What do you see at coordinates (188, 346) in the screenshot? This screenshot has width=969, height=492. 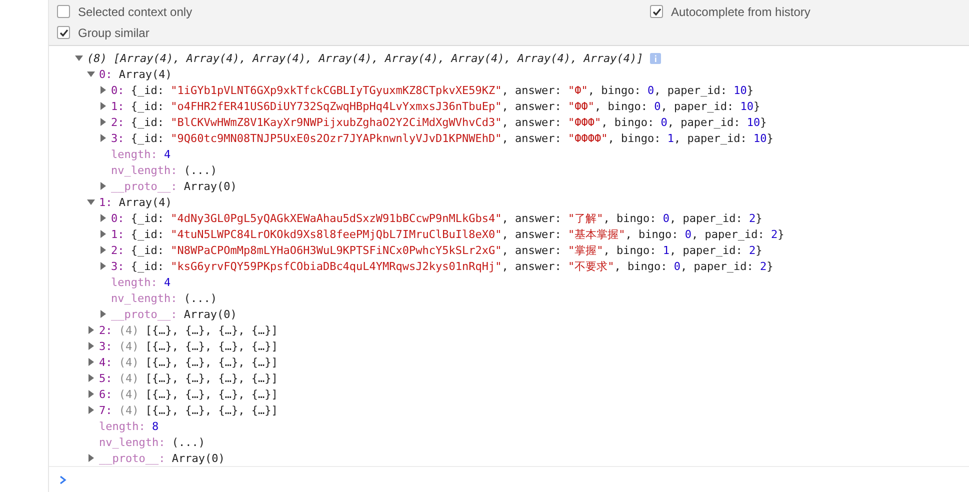 I see `console-entry: 3: (4) [{…}, {…}, {…}, {…}]` at bounding box center [188, 346].